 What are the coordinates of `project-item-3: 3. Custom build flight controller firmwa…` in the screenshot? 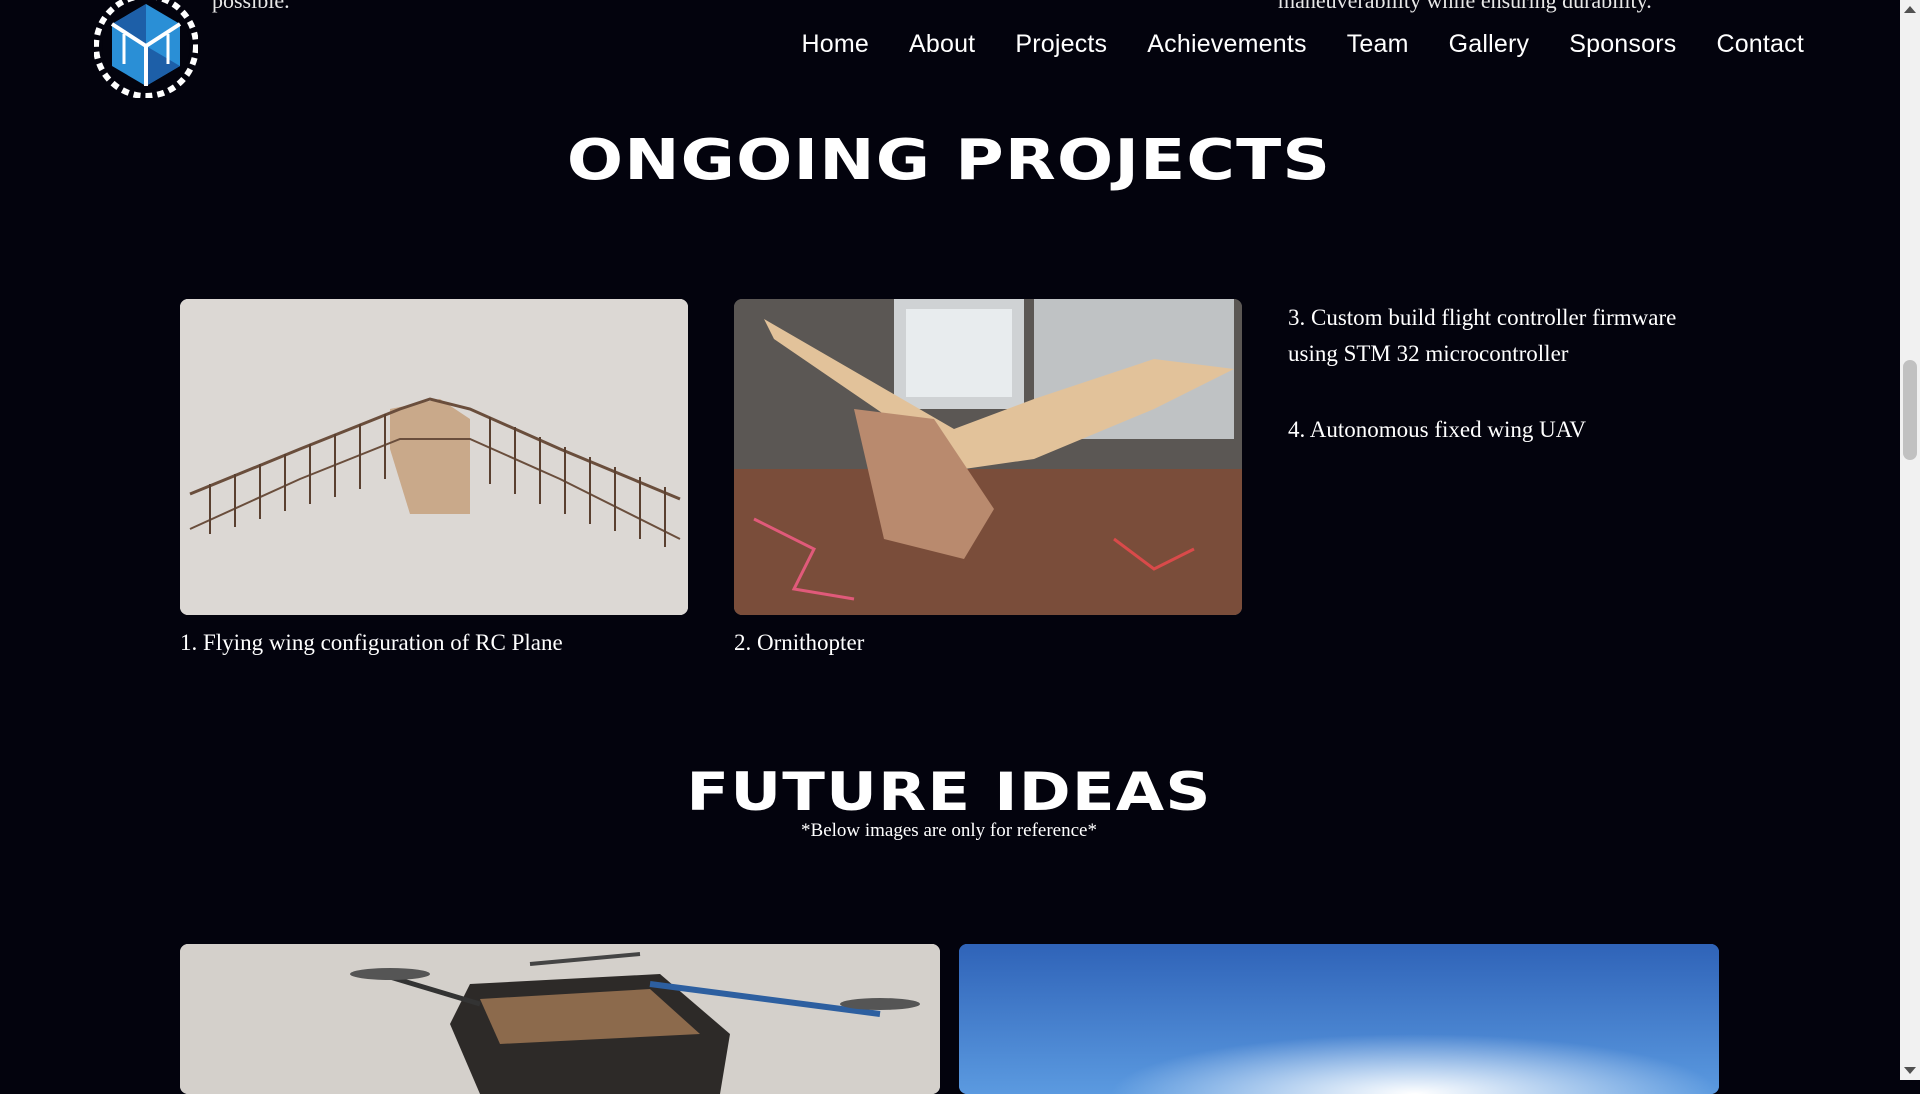 It's located at (1482, 335).